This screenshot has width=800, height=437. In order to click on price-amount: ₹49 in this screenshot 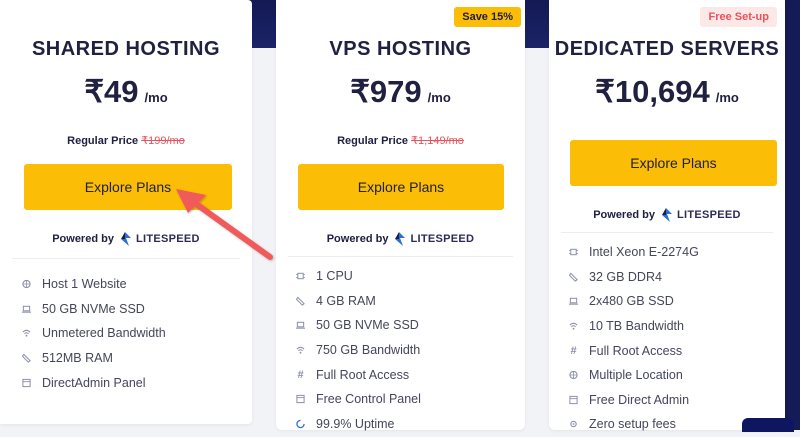, I will do `click(111, 91)`.